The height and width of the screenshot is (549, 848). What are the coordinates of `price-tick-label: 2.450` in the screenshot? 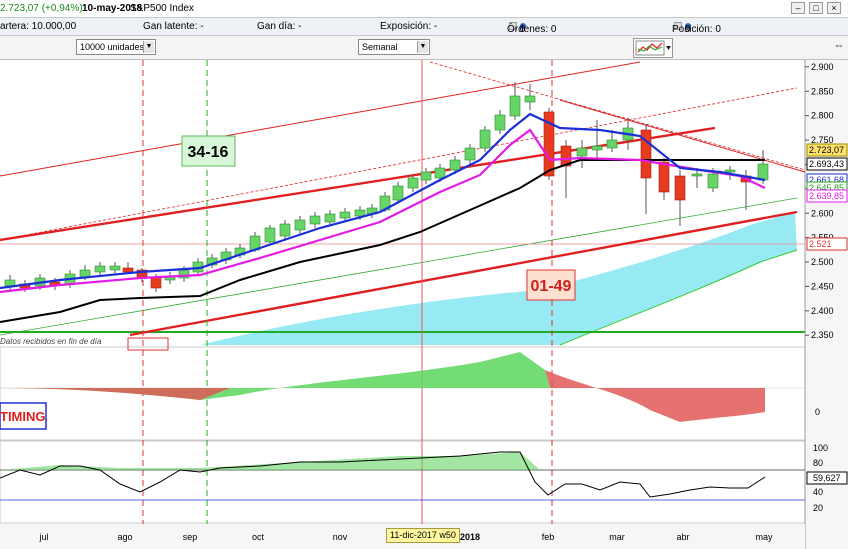 It's located at (822, 286).